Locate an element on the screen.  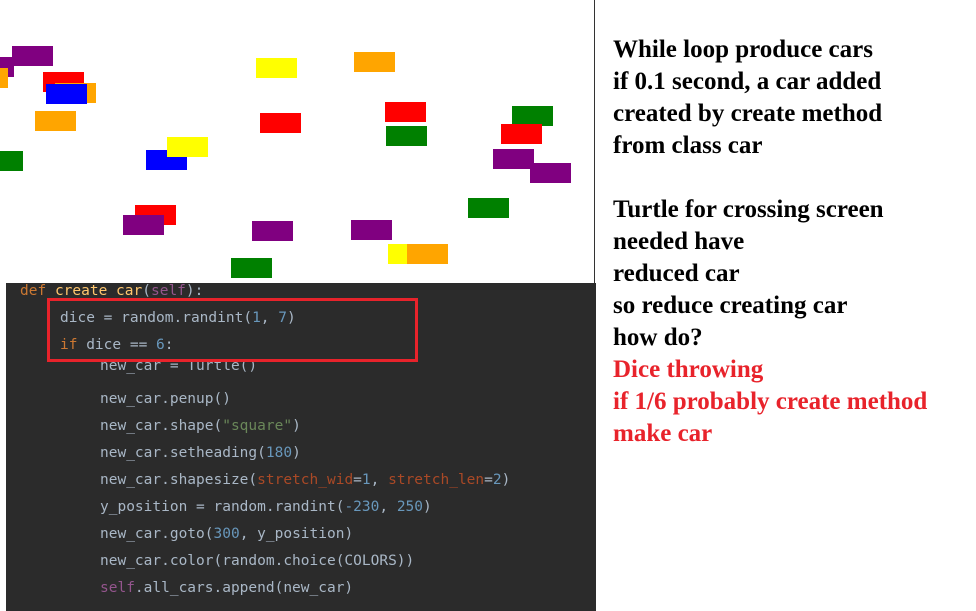
note-line-highlight: Dice throwing is located at coordinates (688, 369).